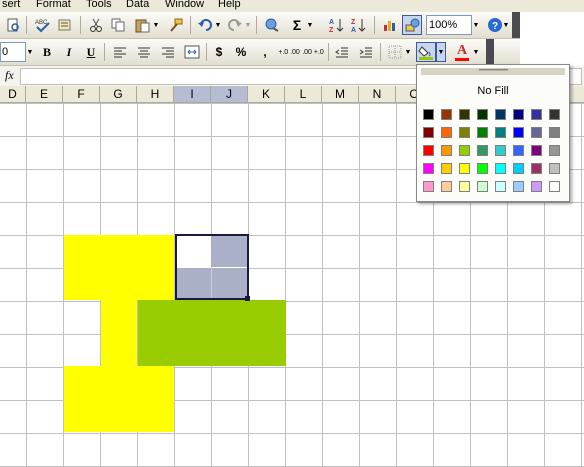  What do you see at coordinates (81, 94) in the screenshot?
I see `column-header: F` at bounding box center [81, 94].